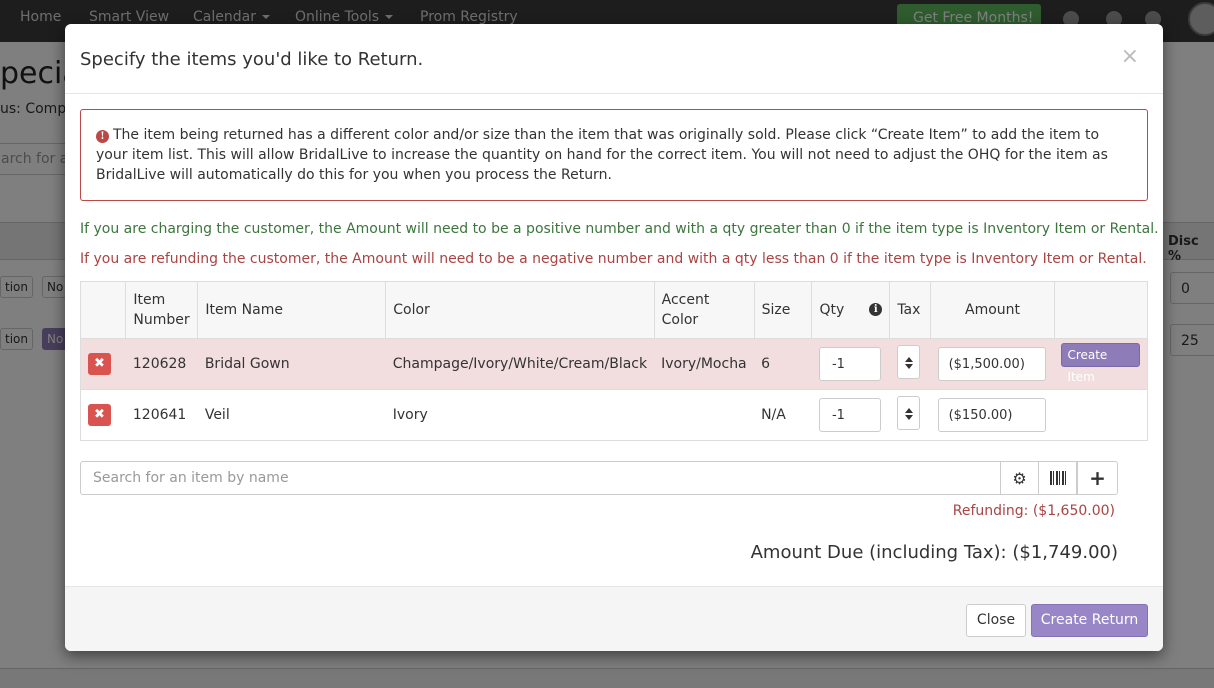 This screenshot has height=688, width=1214. I want to click on item-name-cell: Veil, so click(291, 415).